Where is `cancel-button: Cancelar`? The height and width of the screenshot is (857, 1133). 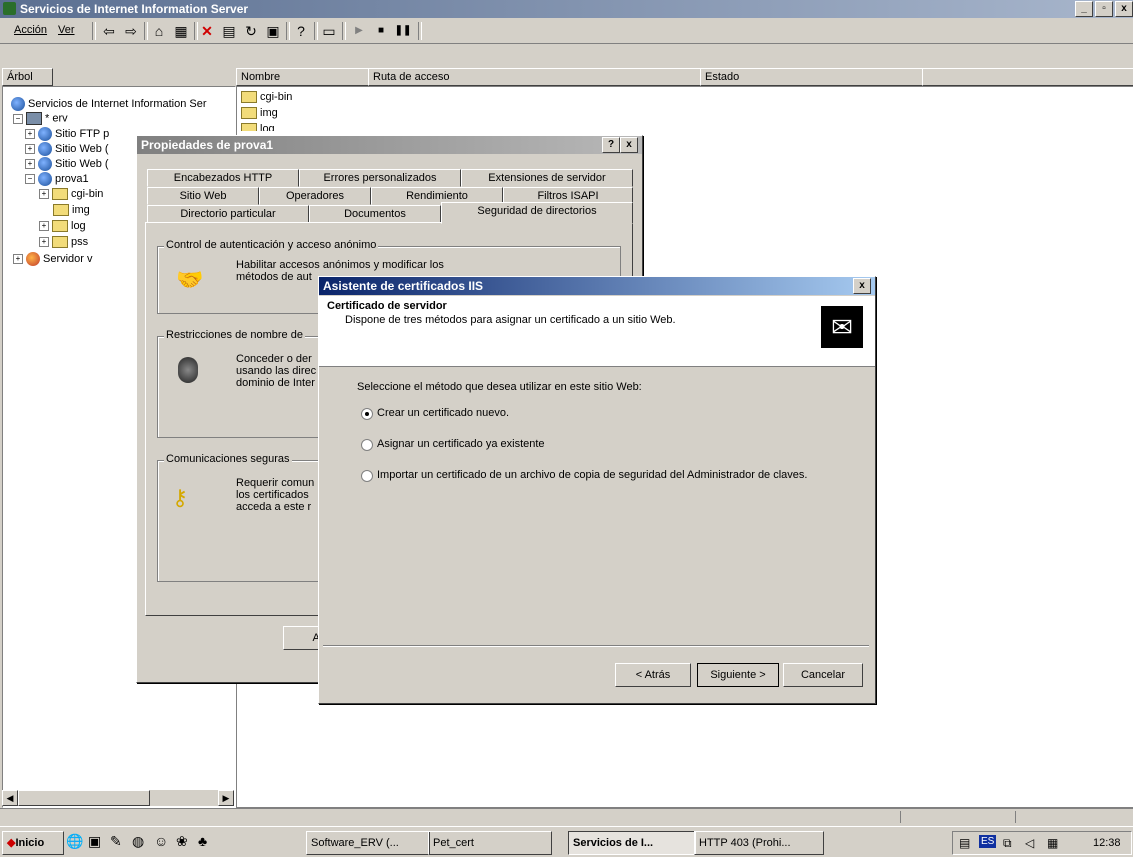
cancel-button: Cancelar is located at coordinates (823, 675).